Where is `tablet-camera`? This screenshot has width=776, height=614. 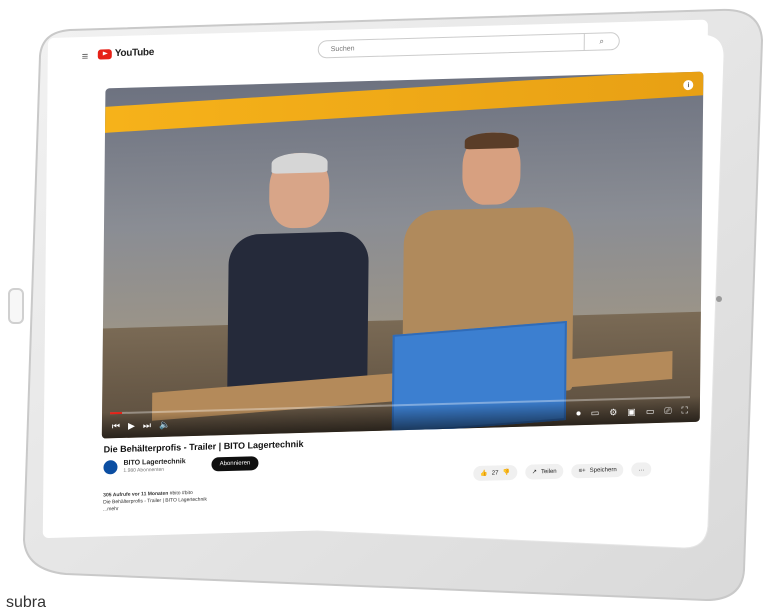 tablet-camera is located at coordinates (719, 299).